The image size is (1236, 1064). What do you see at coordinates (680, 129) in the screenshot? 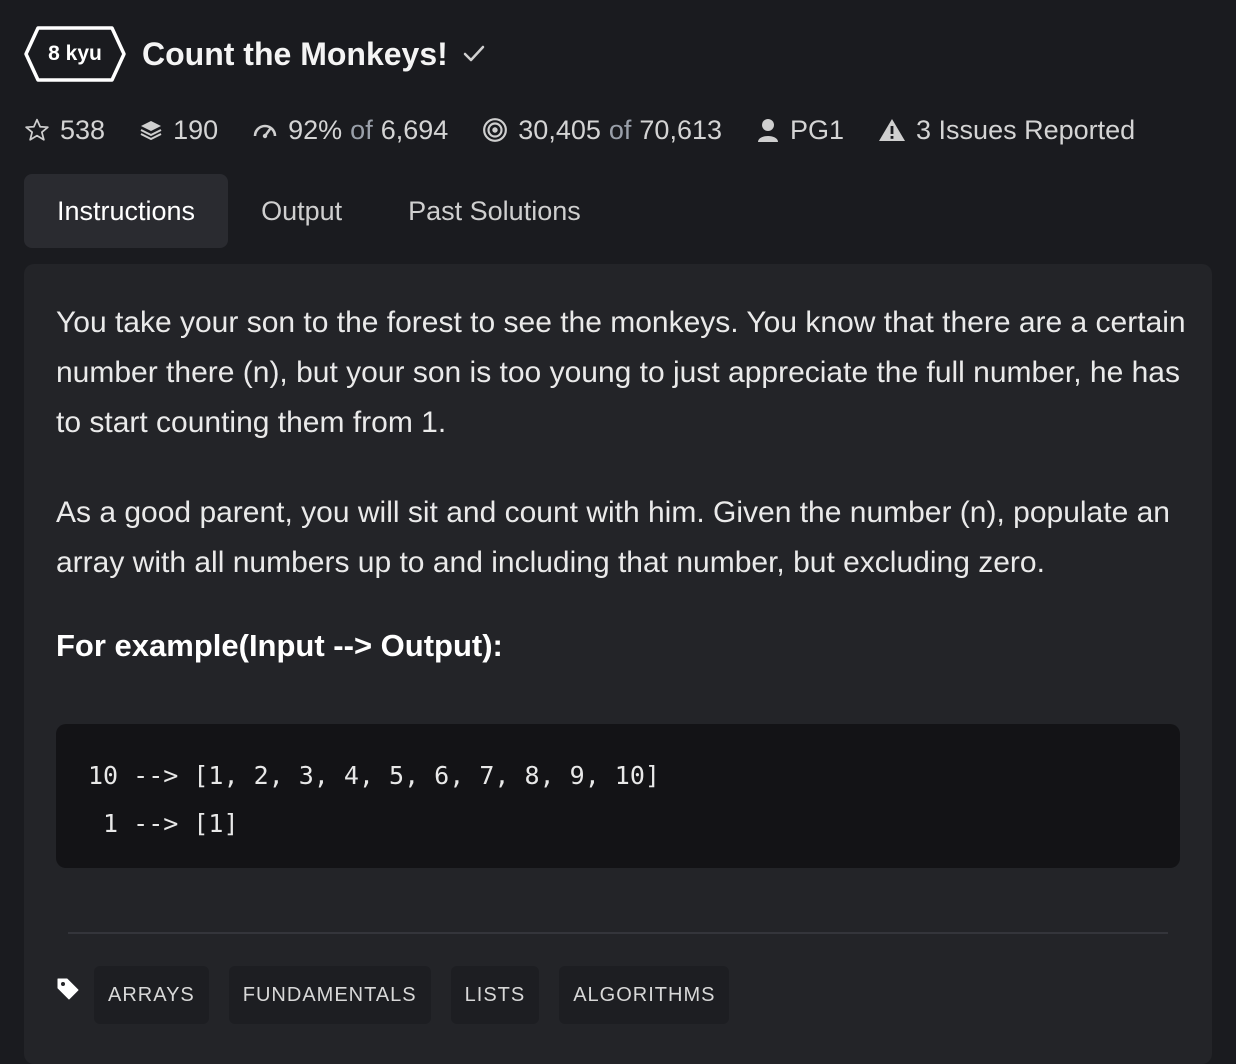
I see `attempted-count: 70,613` at bounding box center [680, 129].